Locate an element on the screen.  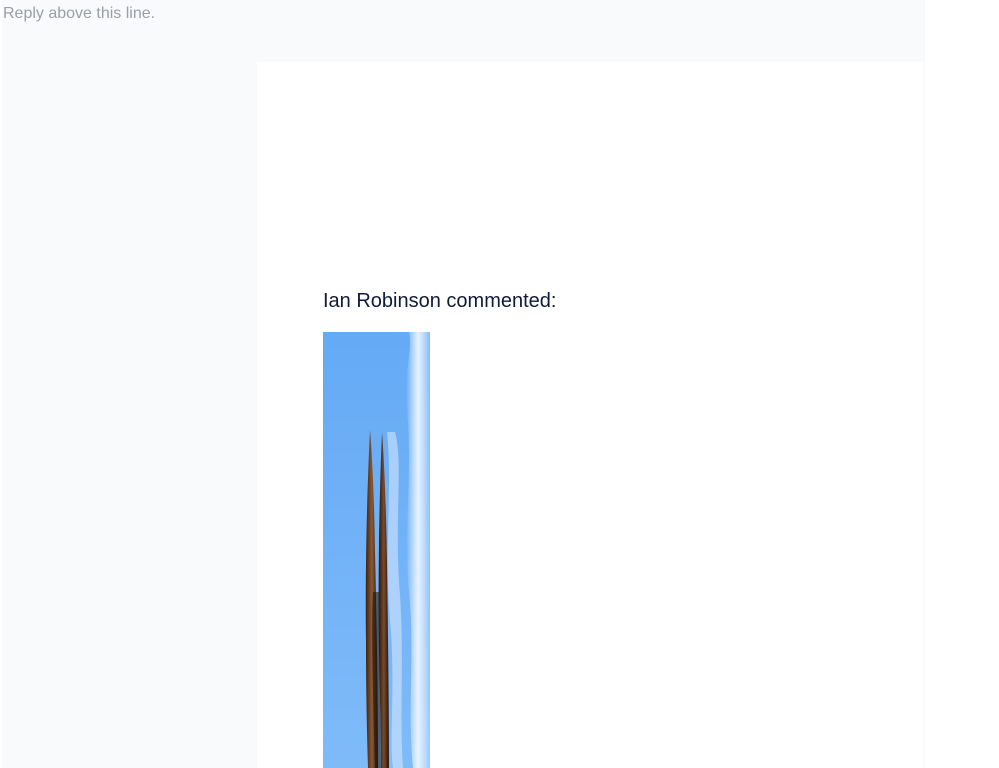
comment-header: Ian Robinson commented: is located at coordinates (440, 301).